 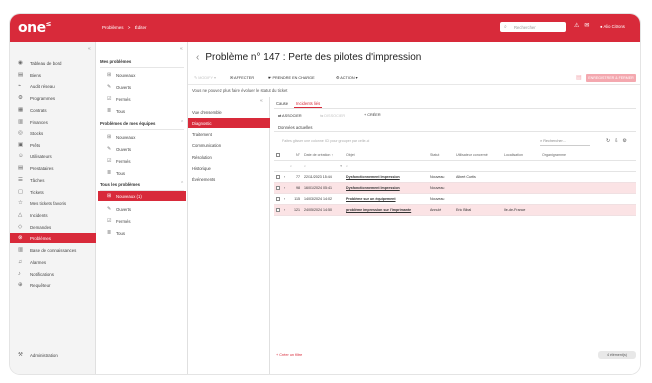 I want to click on cell-subject-link: Problème sur un équipement, so click(x=386, y=199).